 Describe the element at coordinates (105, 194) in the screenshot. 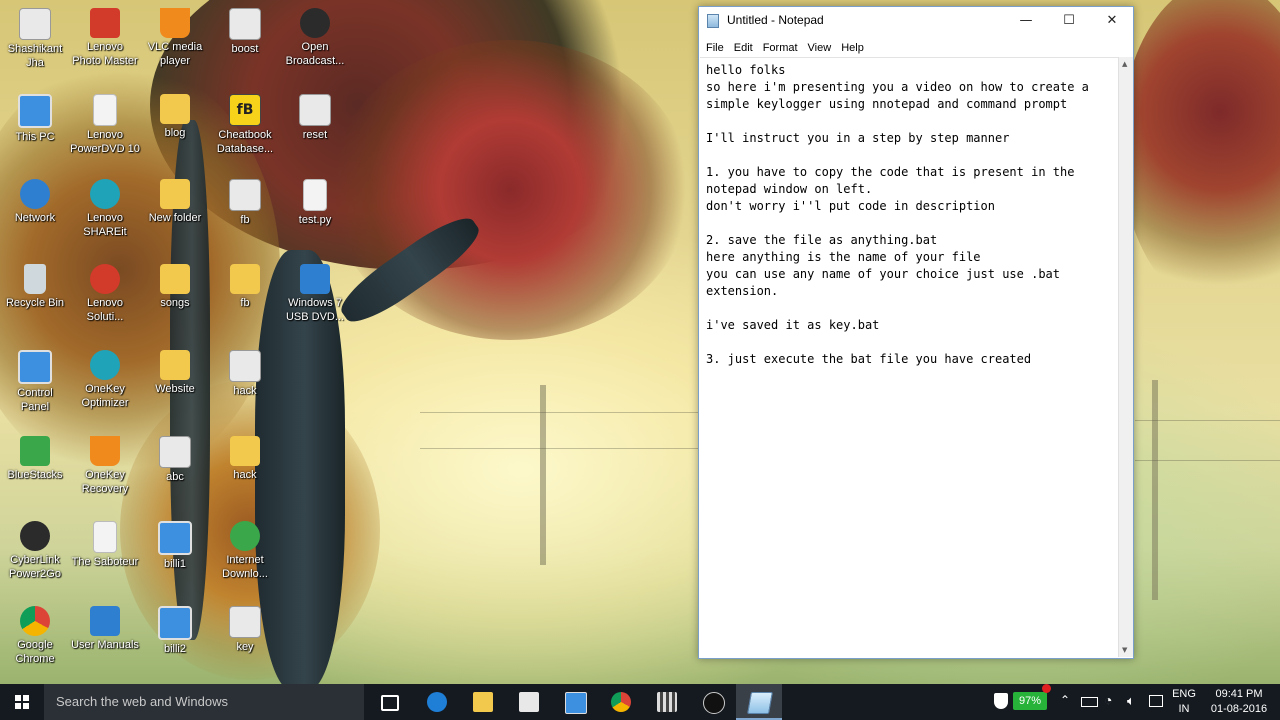

I see `shareit-icon` at that location.